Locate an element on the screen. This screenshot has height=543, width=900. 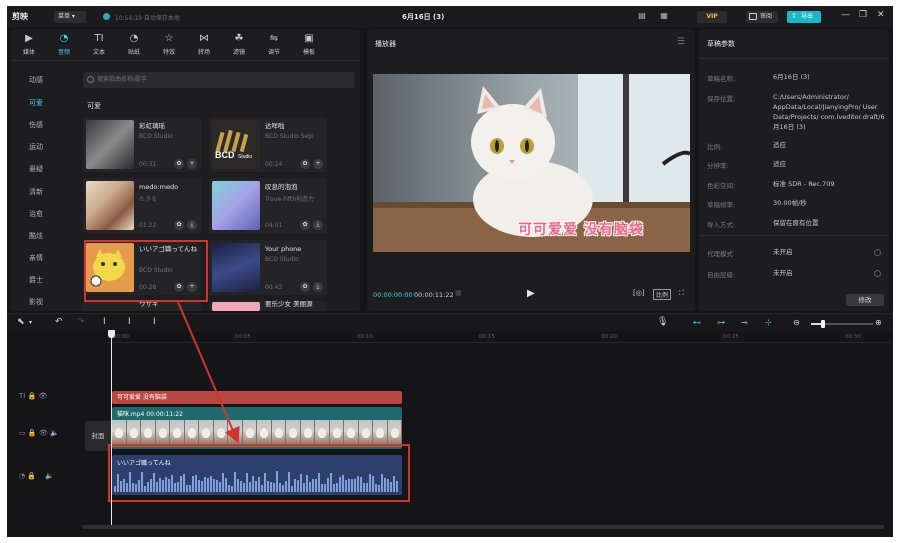
music-card: Your phone BCD Studio 00:43 ✿ ⤓ is located at coordinates (268, 267).